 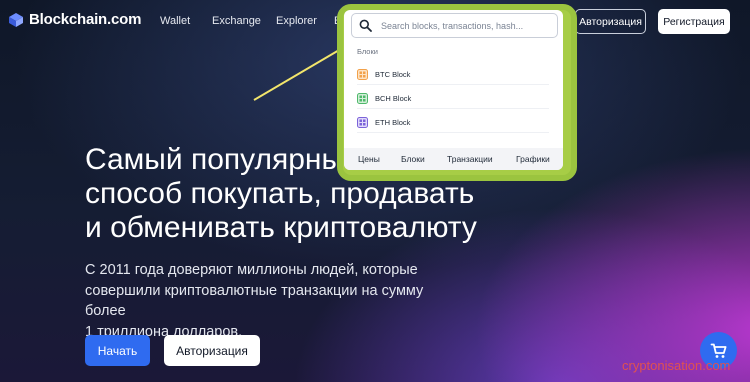 What do you see at coordinates (236, 21) in the screenshot?
I see `nav-link-exchange: Exchange` at bounding box center [236, 21].